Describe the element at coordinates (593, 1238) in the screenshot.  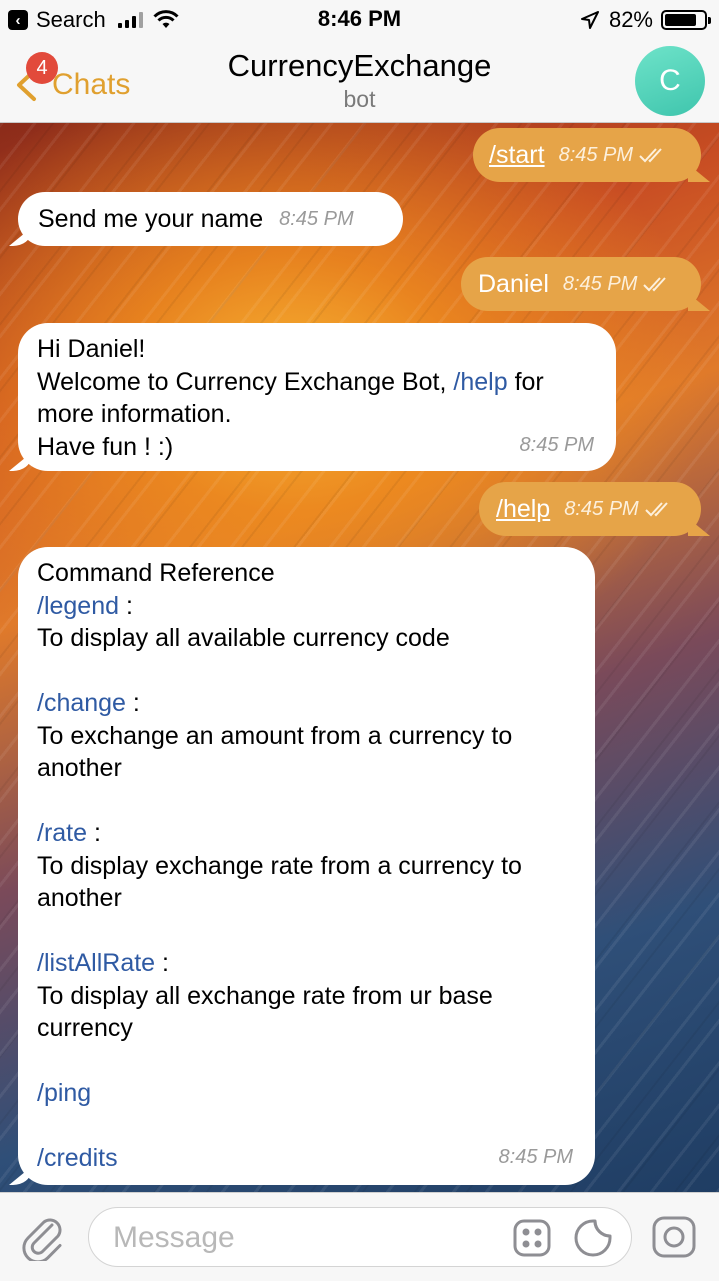
I see `sticker-icon` at that location.